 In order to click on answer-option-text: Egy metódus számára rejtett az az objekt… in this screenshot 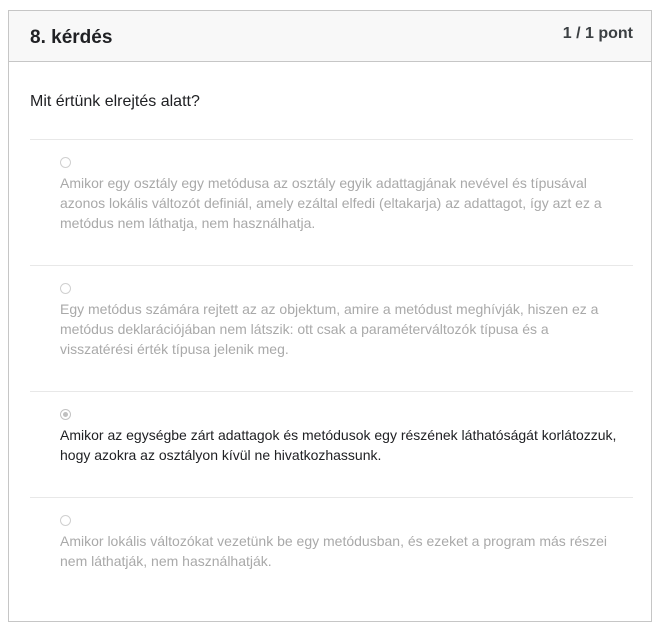, I will do `click(329, 329)`.